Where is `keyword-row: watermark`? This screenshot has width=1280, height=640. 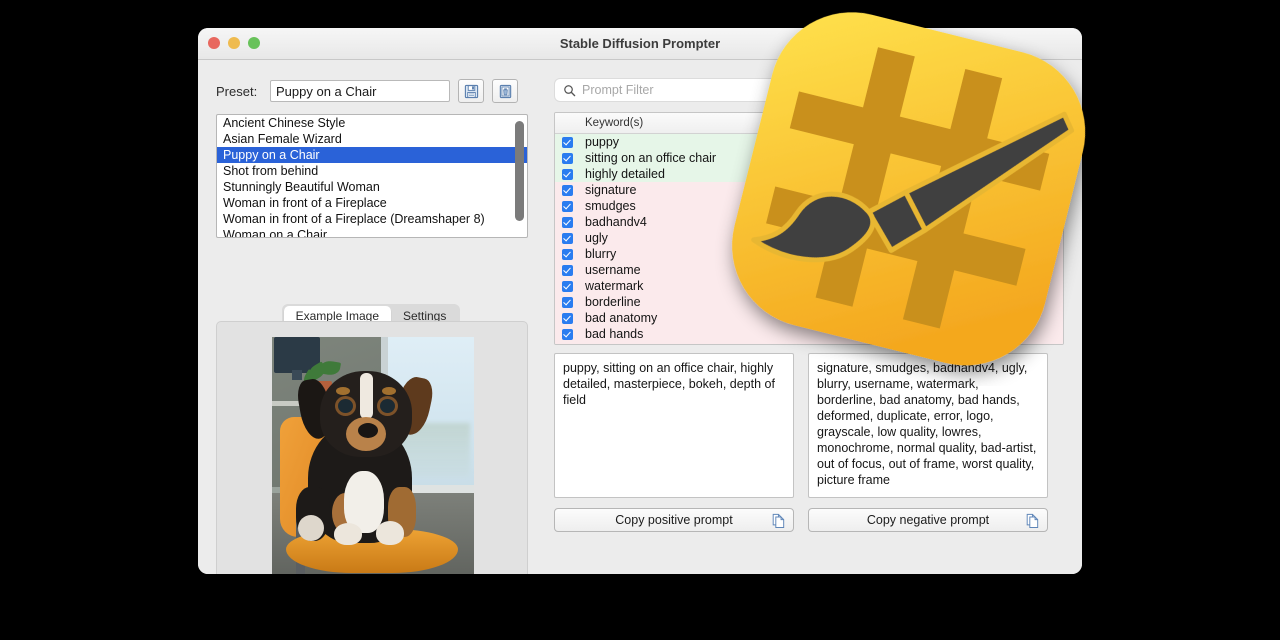 keyword-row: watermark is located at coordinates (809, 286).